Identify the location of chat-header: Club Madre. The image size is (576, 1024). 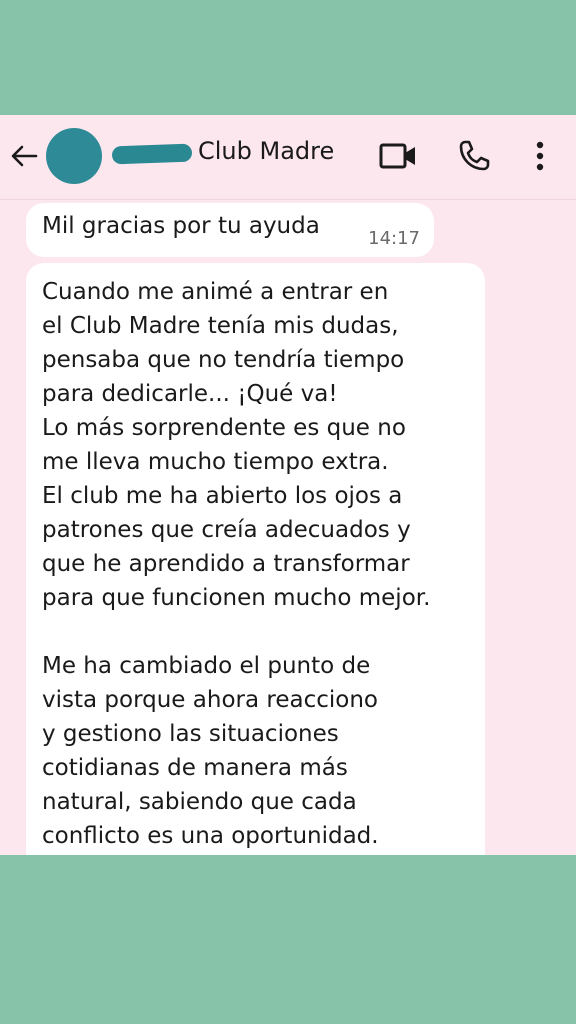
(288, 157).